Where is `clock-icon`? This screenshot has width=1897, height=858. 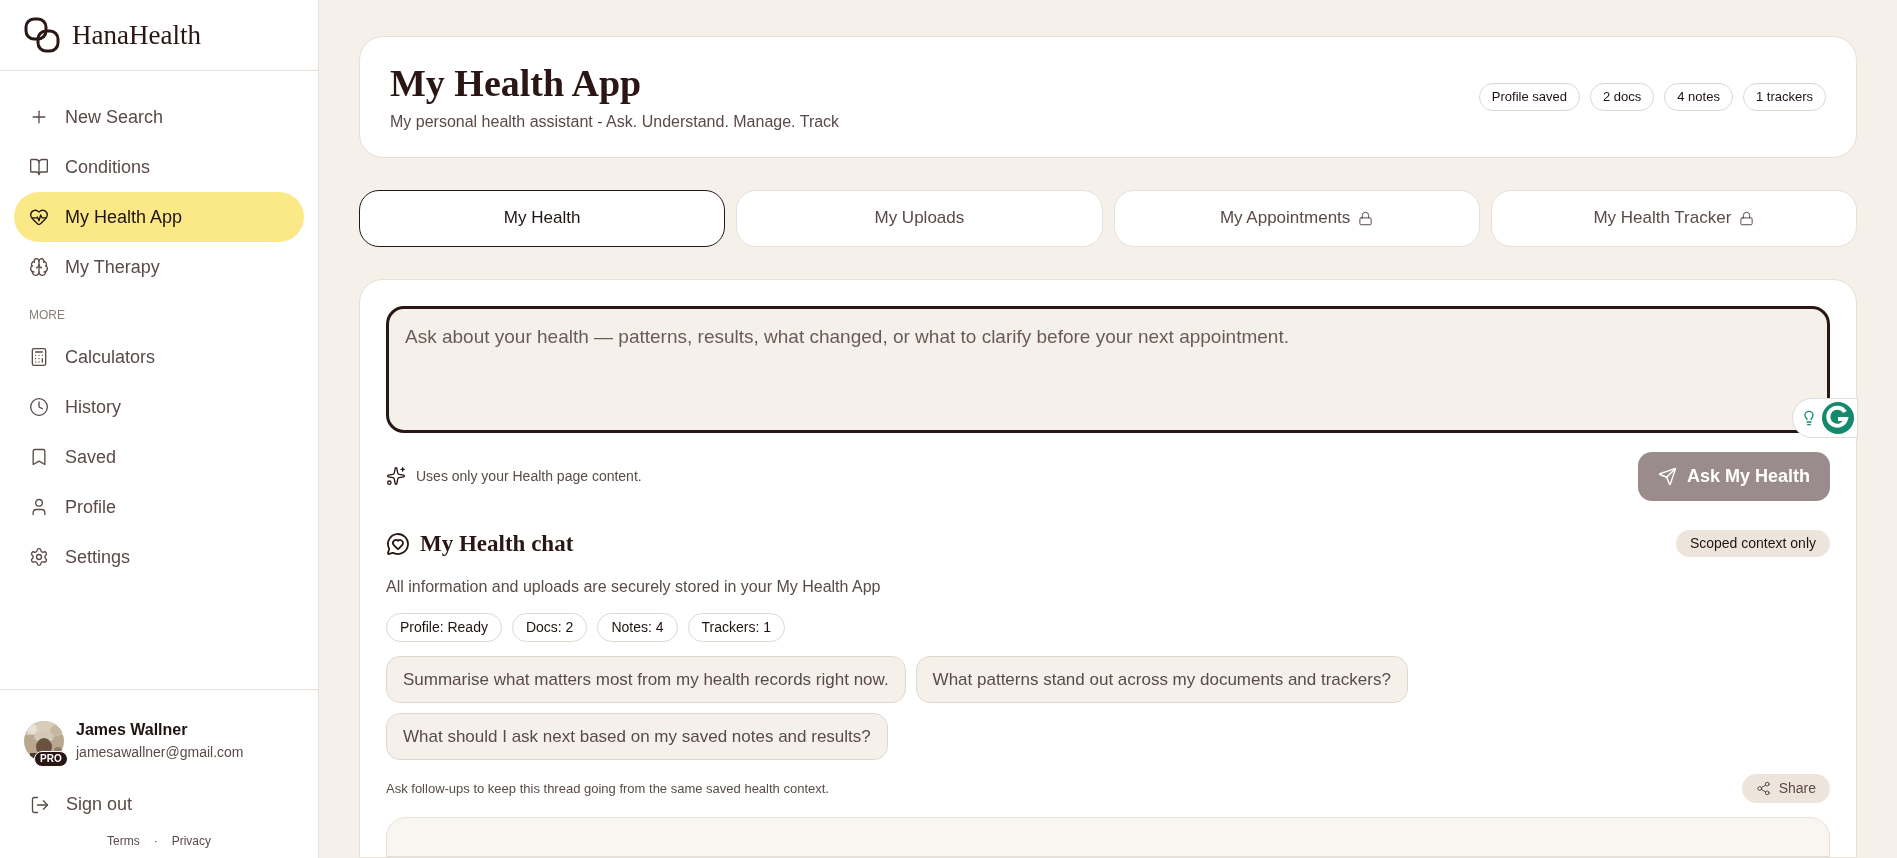
clock-icon is located at coordinates (39, 407).